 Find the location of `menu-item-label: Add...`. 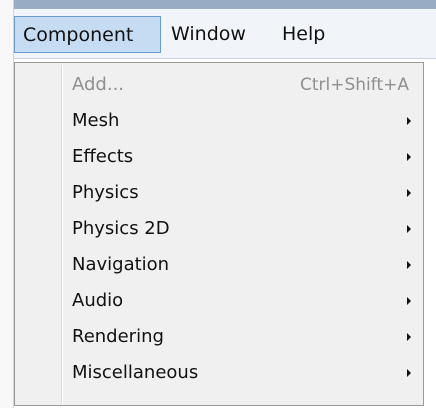

menu-item-label: Add... is located at coordinates (98, 84).